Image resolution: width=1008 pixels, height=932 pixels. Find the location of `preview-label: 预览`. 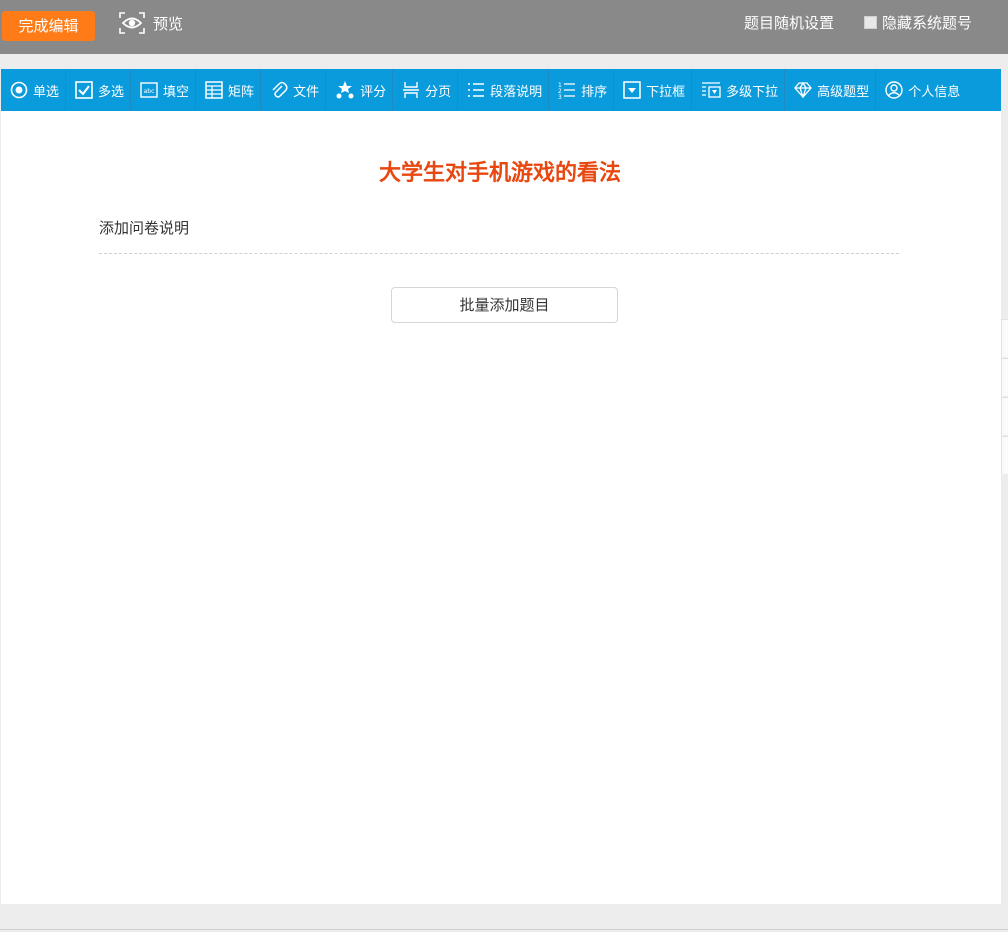

preview-label: 预览 is located at coordinates (168, 23).